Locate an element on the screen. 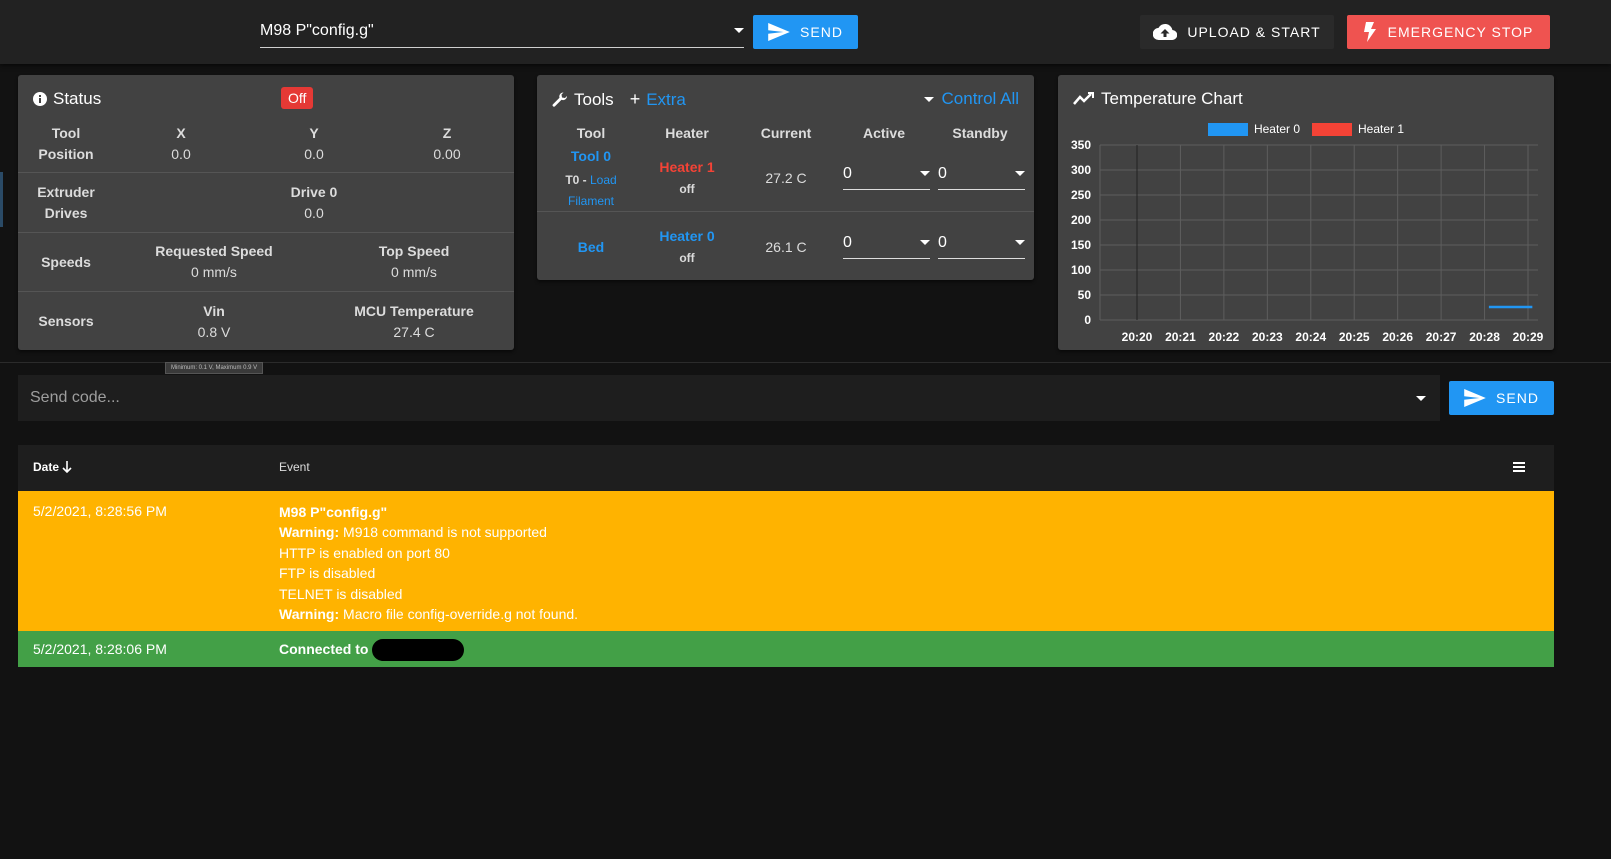  control-all-label: Control All is located at coordinates (980, 98).